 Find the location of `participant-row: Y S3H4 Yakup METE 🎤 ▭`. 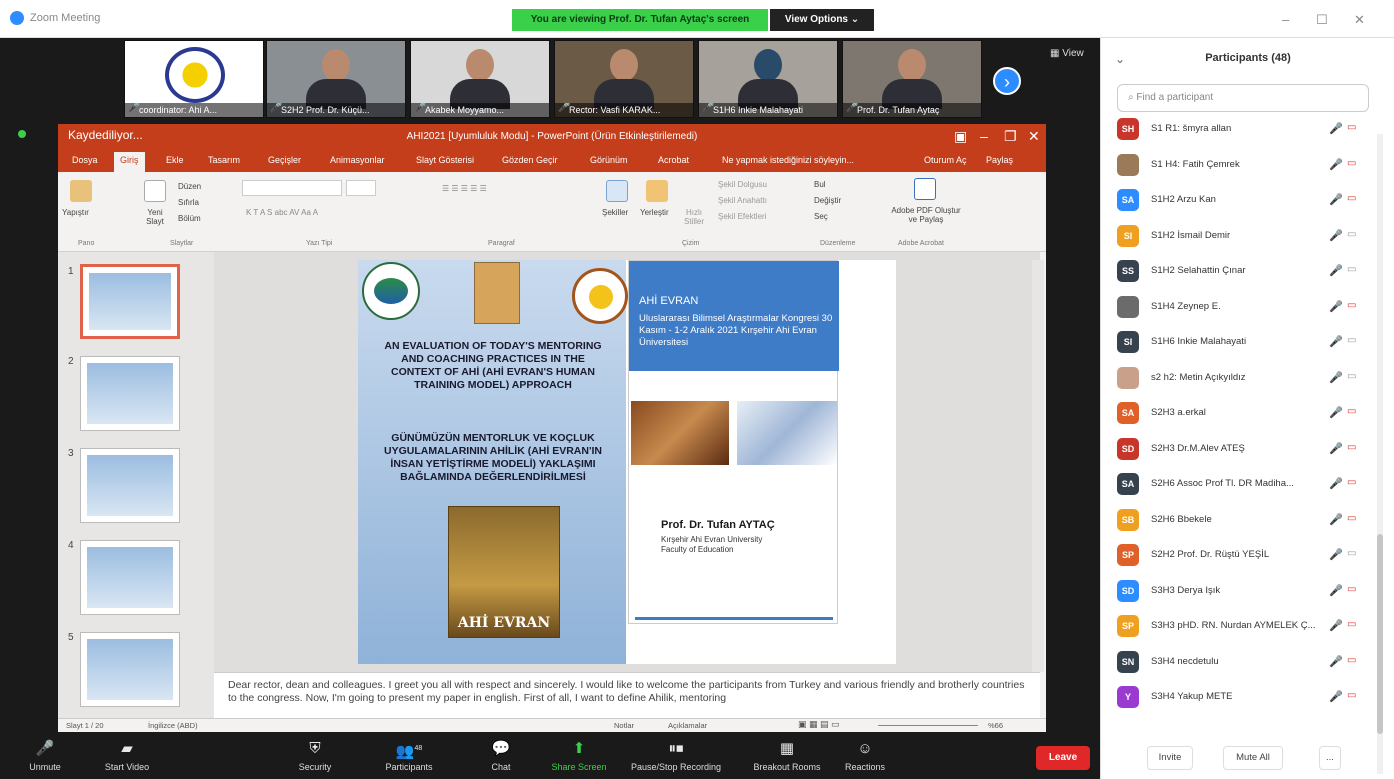

participant-row: Y S3H4 Yakup METE 🎤 ▭ is located at coordinates (1247, 698).